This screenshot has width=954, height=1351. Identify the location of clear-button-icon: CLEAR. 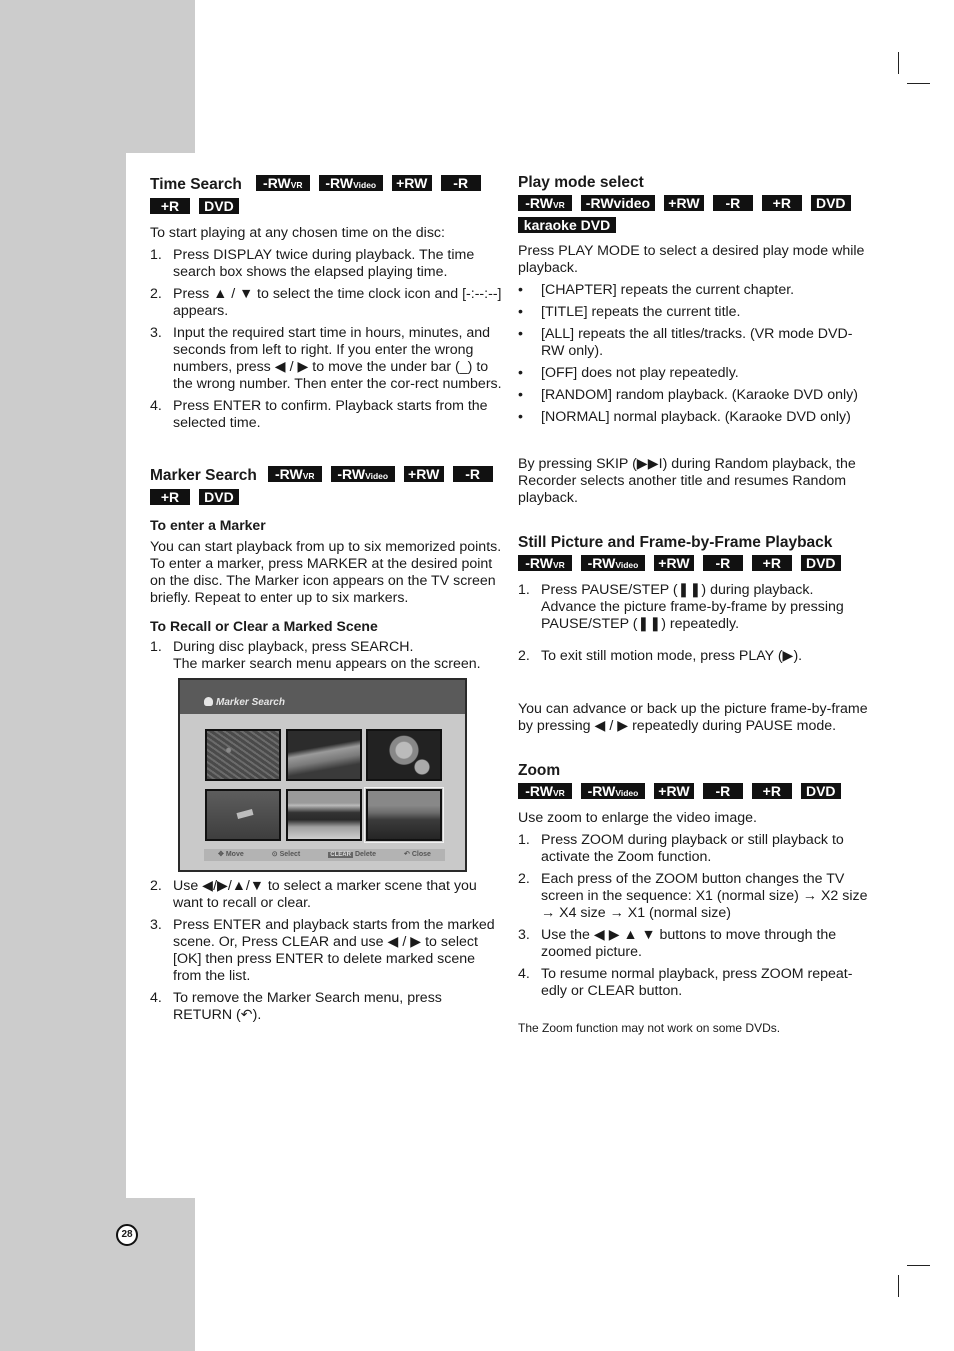
(340, 855).